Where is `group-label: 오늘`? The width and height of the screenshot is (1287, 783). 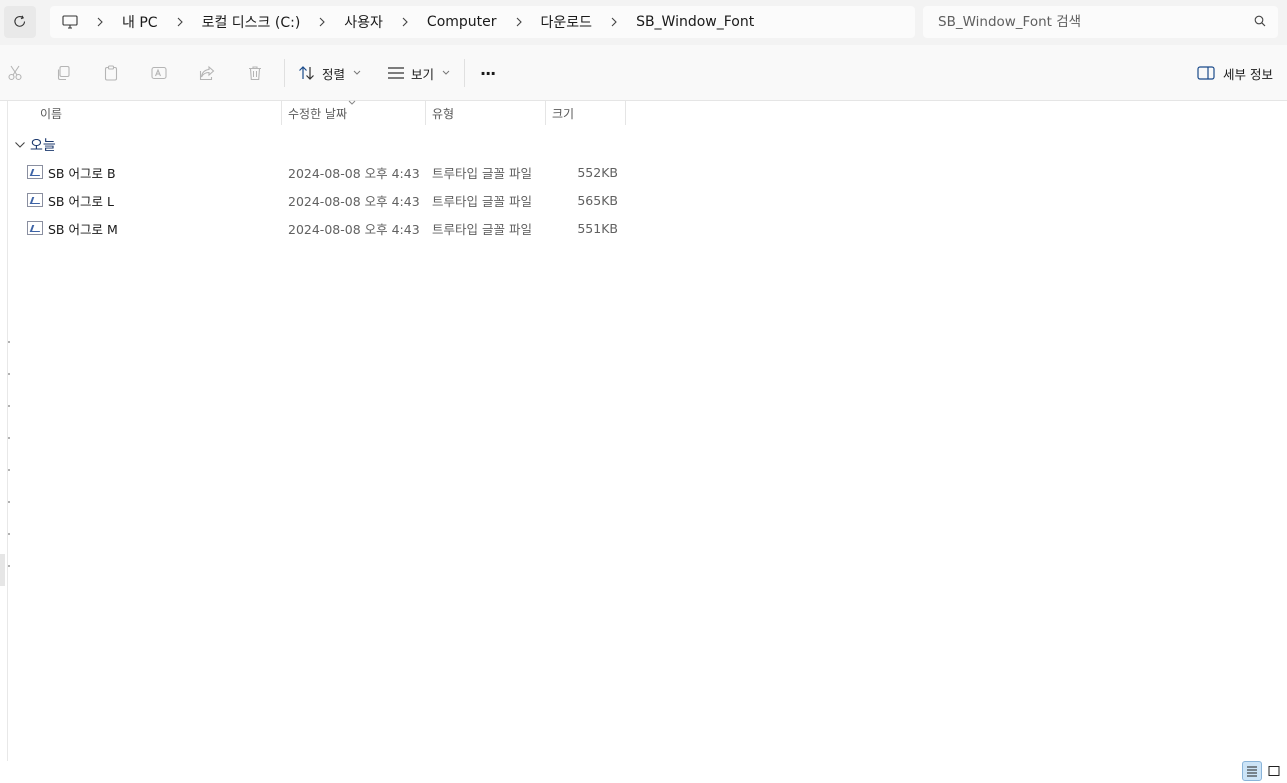 group-label: 오늘 is located at coordinates (43, 146).